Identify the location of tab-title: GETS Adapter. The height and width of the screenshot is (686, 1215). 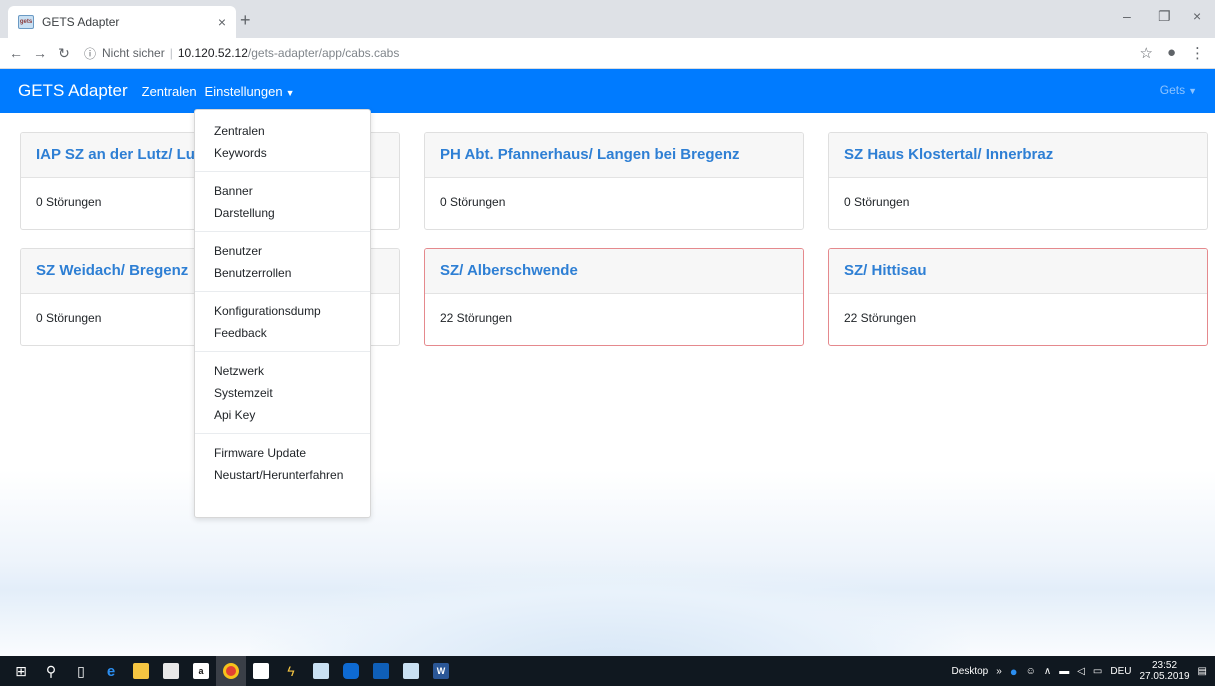
(81, 22).